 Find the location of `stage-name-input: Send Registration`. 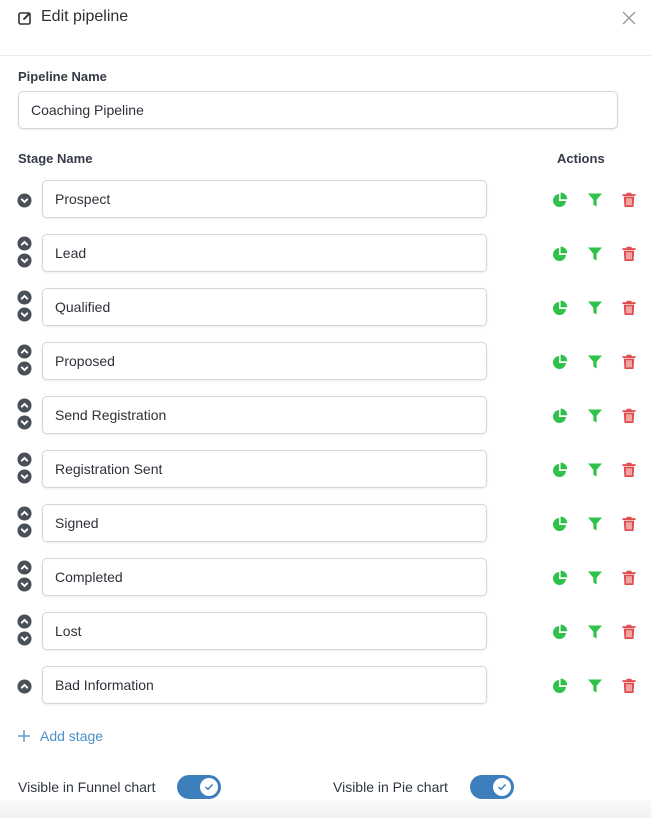

stage-name-input: Send Registration is located at coordinates (264, 415).